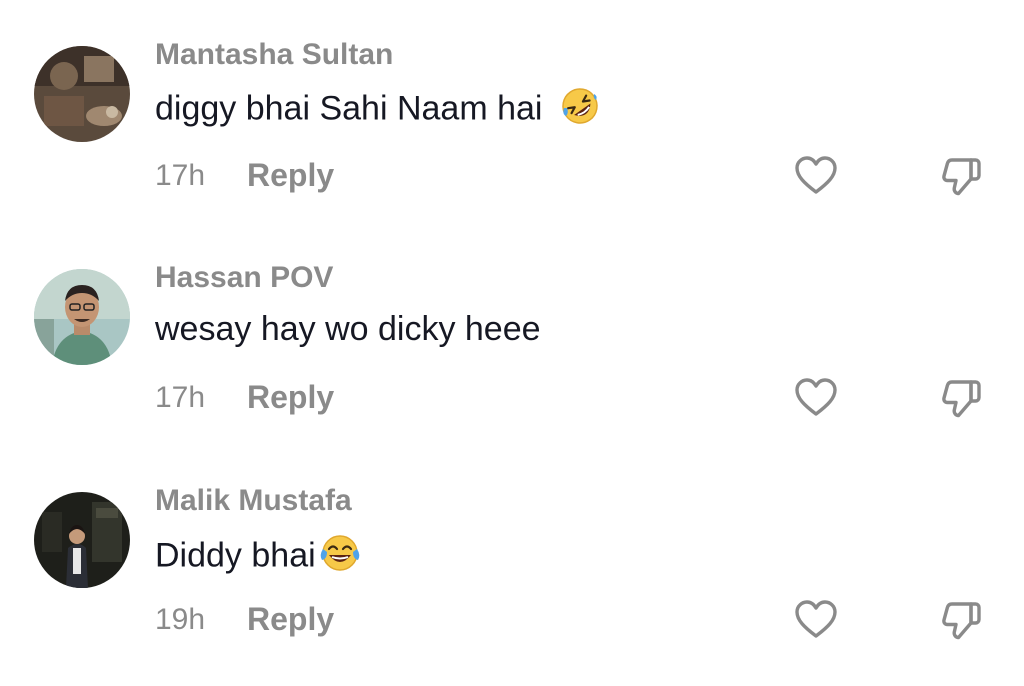 The height and width of the screenshot is (686, 1024). Describe the element at coordinates (180, 397) in the screenshot. I see `comment-timestamp: 17h` at that location.